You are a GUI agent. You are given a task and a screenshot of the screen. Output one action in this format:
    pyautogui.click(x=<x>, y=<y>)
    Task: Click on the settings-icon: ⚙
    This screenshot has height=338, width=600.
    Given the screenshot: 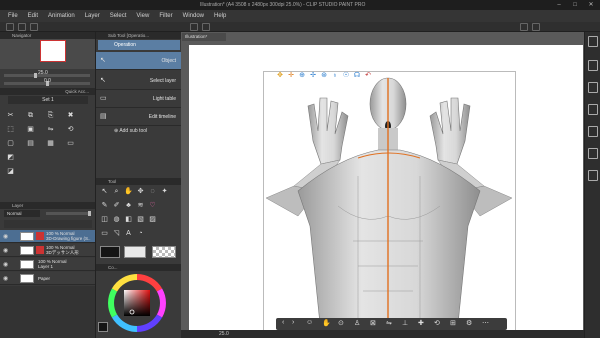 What is the action you would take?
    pyautogui.click(x=469, y=323)
    